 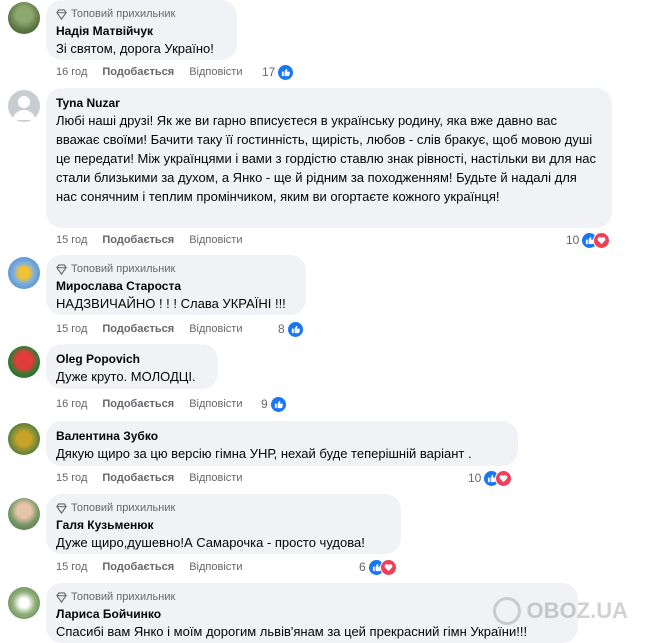 I want to click on reaction-summary: 9, so click(x=274, y=404).